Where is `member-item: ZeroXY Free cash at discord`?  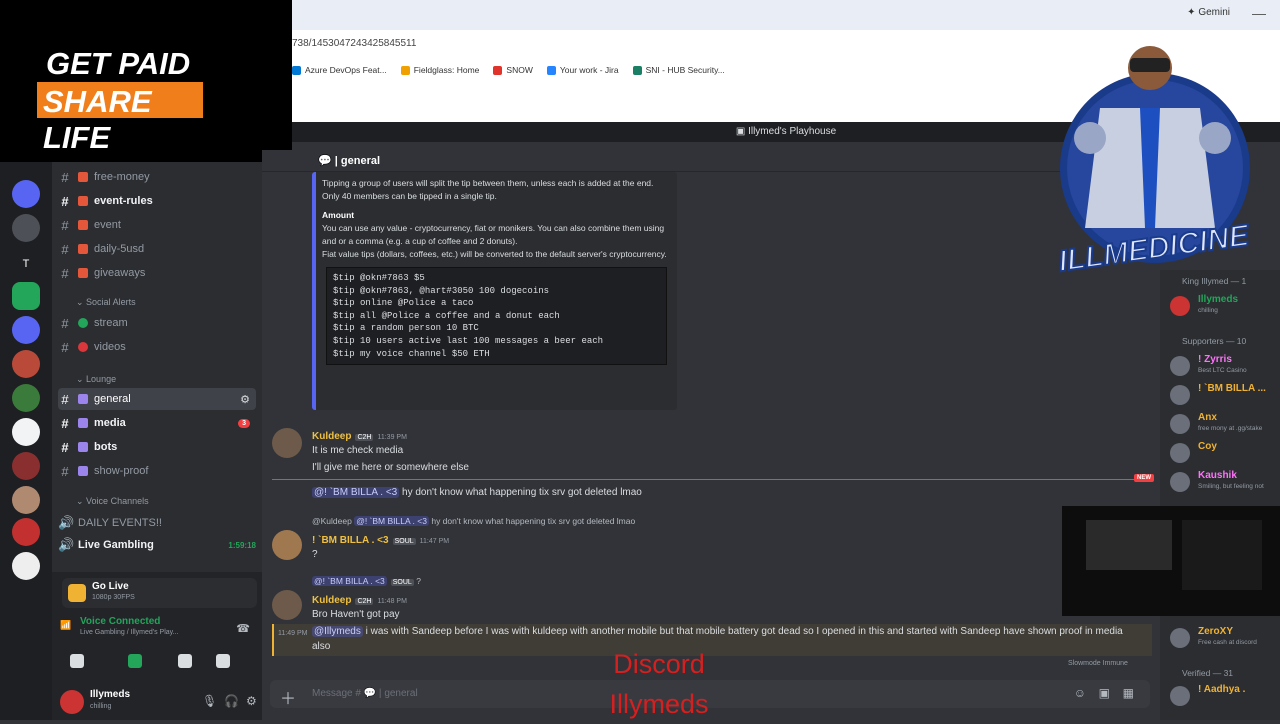
member-item: ZeroXY Free cash at discord is located at coordinates (1223, 638).